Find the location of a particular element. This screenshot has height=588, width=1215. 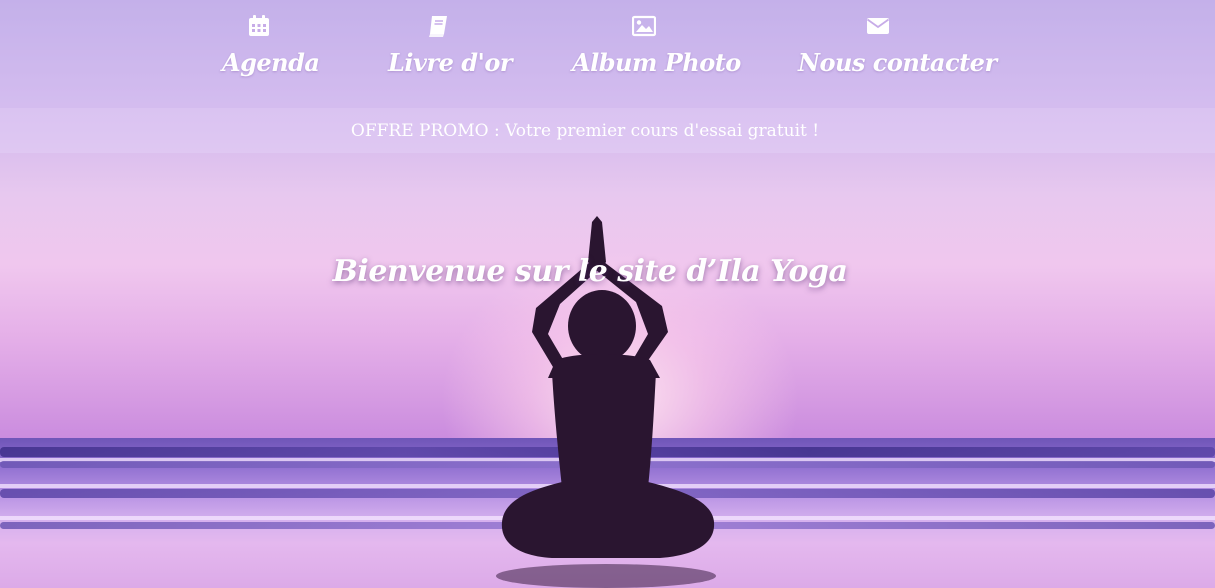

nav-livre-dor-label: Livre d'or is located at coordinates (450, 62).